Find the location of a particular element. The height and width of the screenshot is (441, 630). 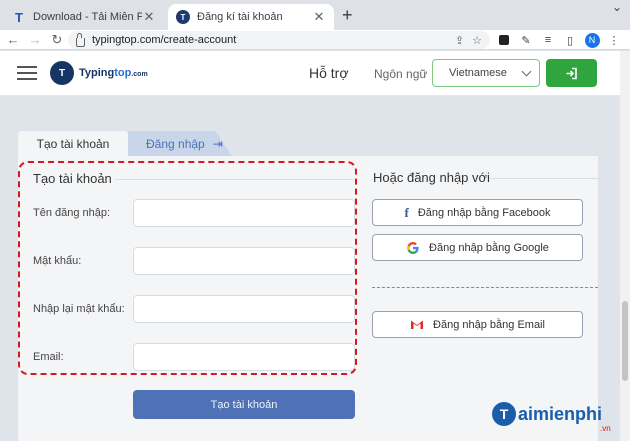

login-icon is located at coordinates (571, 73).